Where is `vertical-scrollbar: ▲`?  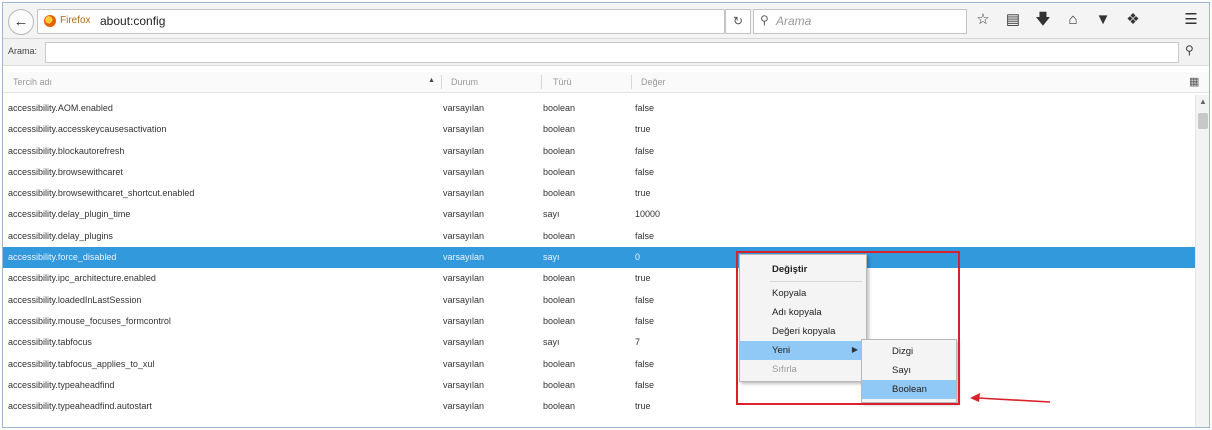 vertical-scrollbar: ▲ is located at coordinates (1202, 261).